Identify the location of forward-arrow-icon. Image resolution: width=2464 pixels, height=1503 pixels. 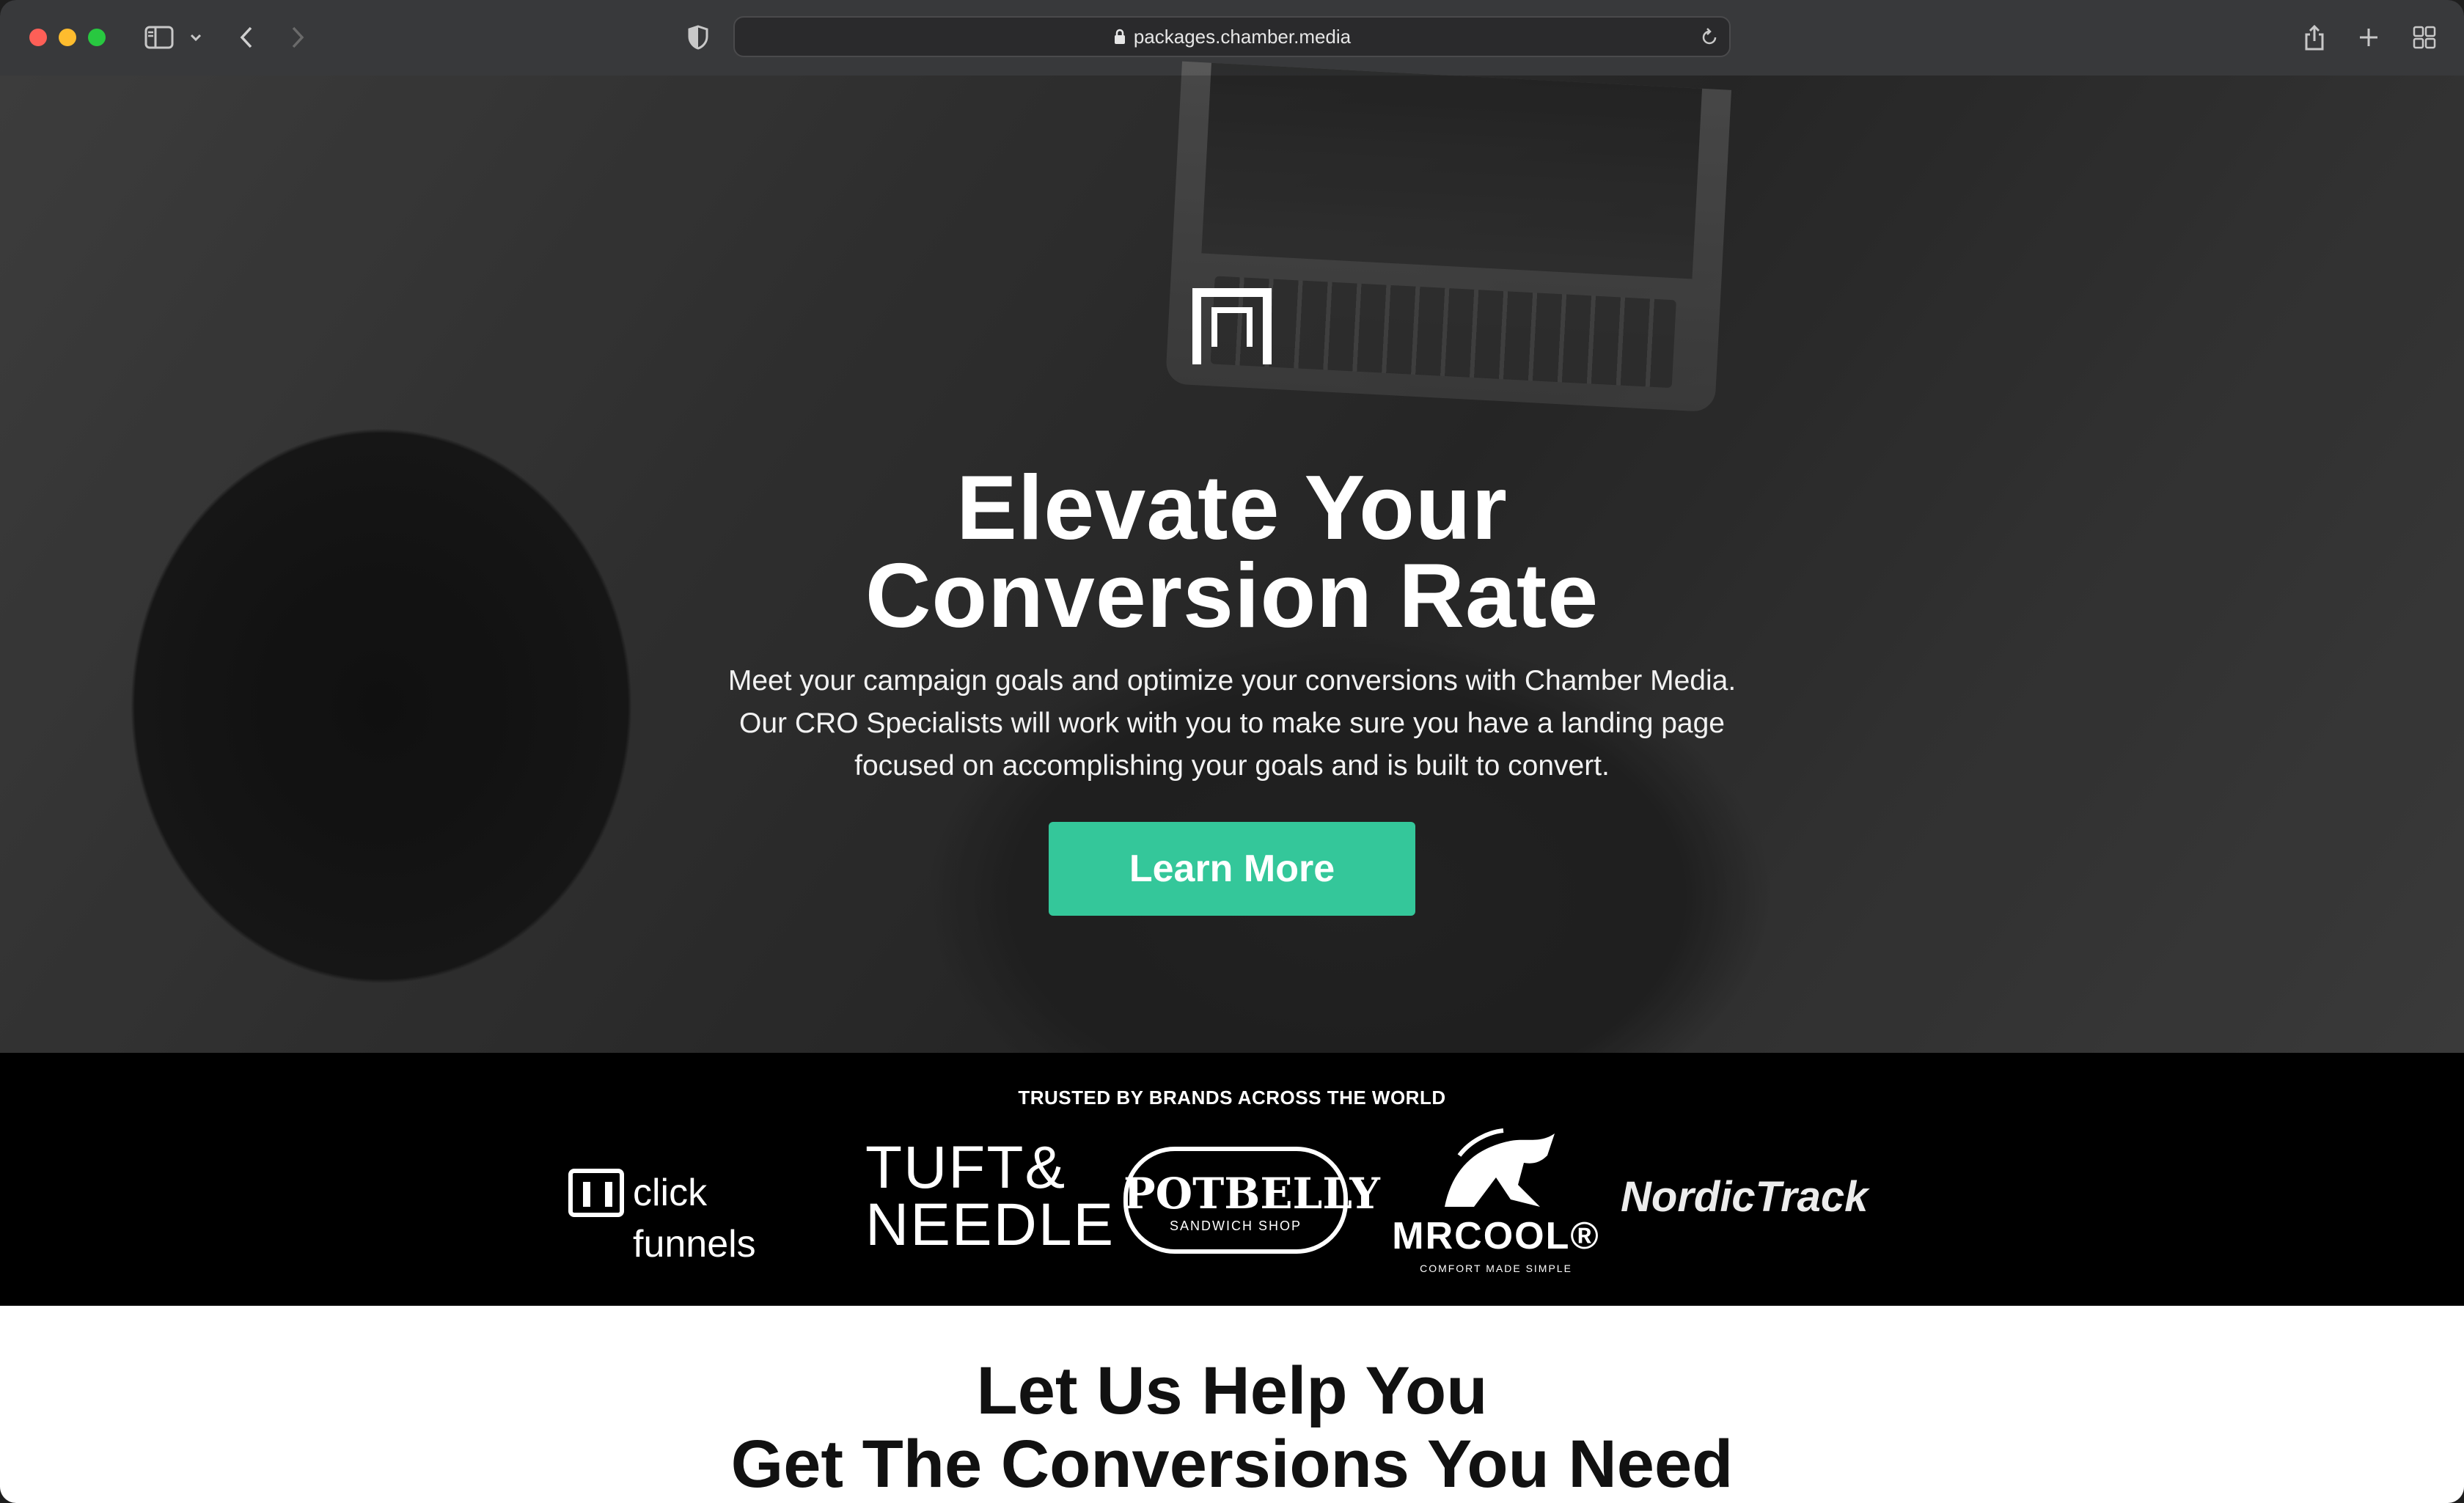
(297, 37).